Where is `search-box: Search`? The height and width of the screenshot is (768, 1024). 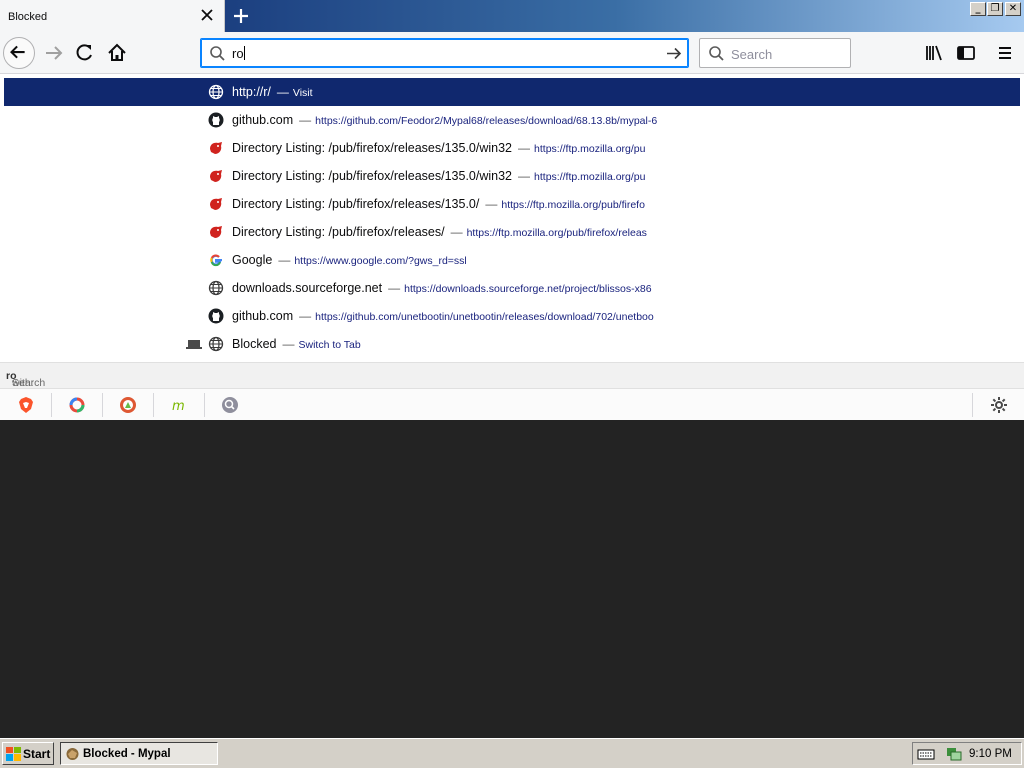 search-box: Search is located at coordinates (775, 53).